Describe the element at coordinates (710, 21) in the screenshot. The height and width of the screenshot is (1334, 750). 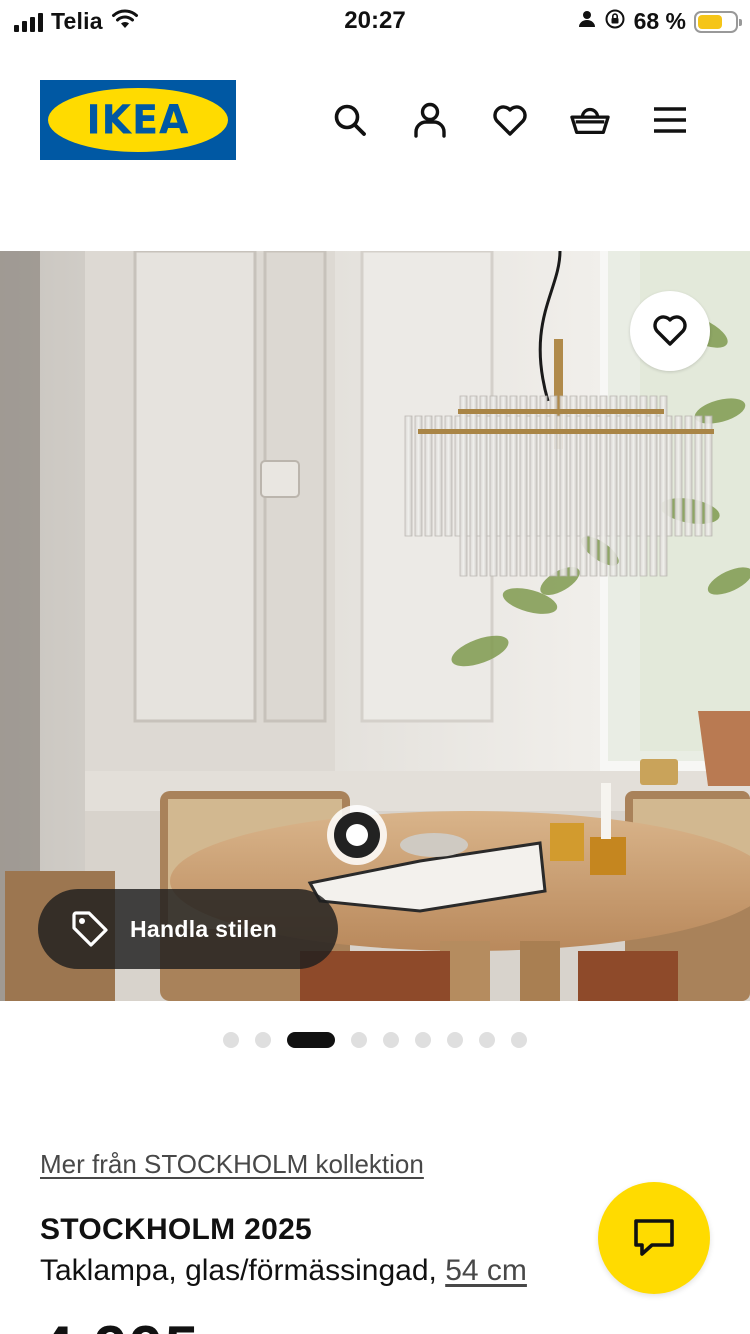
I see `battery-level` at that location.